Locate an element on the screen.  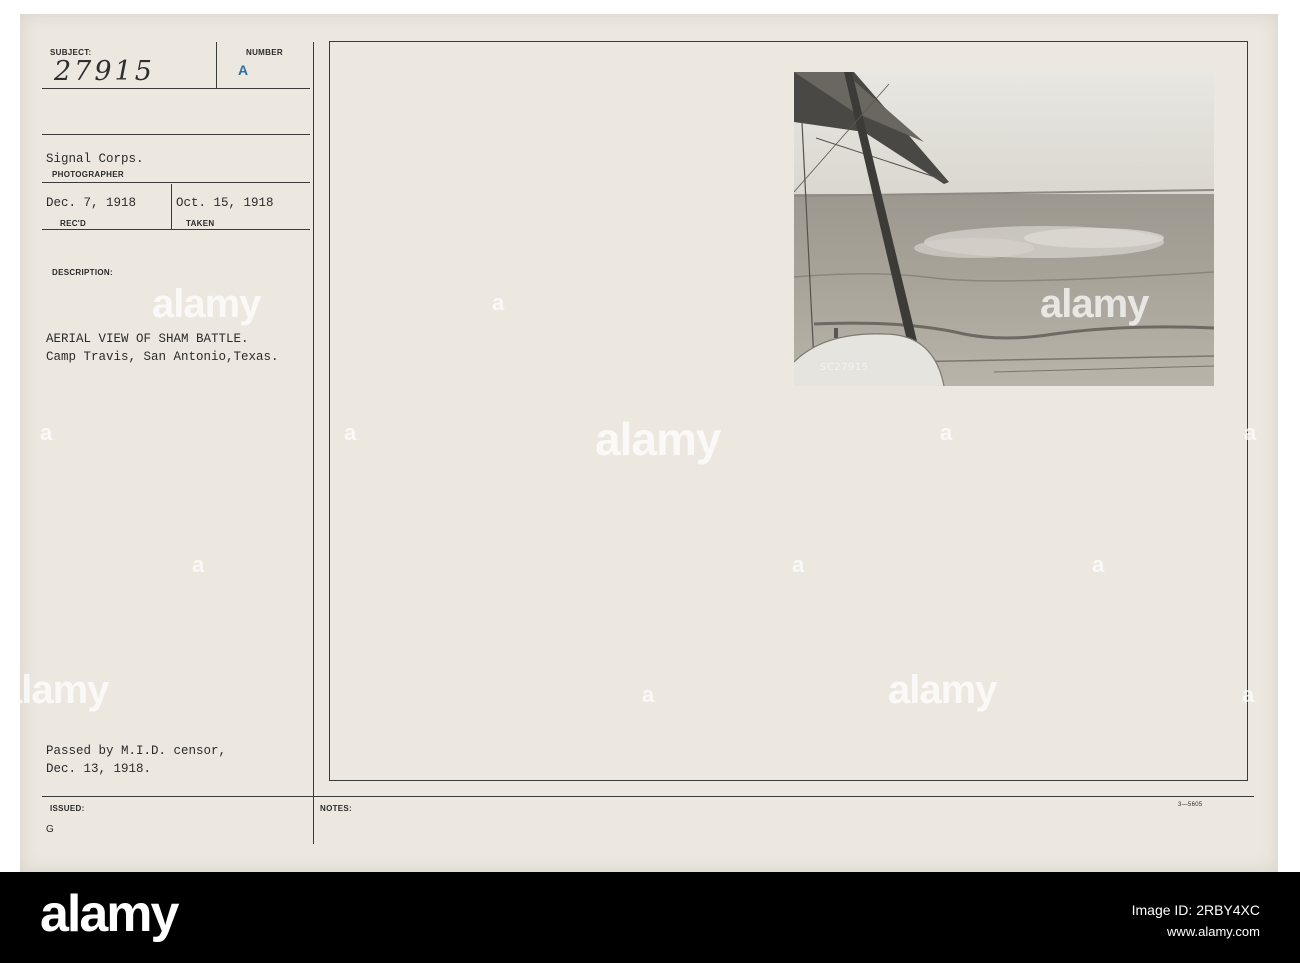
aerial-view-image is located at coordinates (1004, 229).